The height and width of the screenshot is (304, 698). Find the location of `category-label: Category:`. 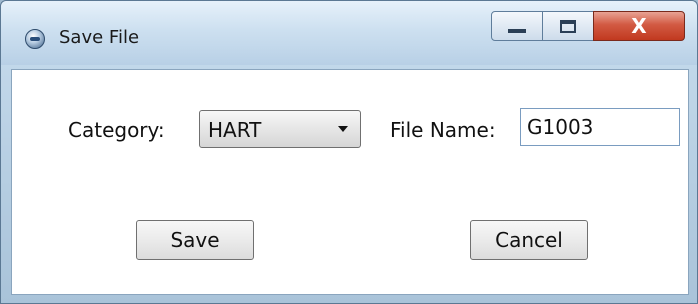

category-label: Category: is located at coordinates (116, 130).